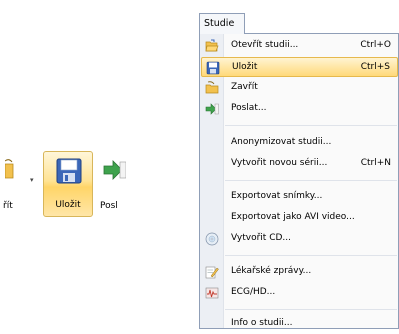 This screenshot has width=399, height=334. Describe the element at coordinates (11, 185) in the screenshot. I see `close-ribbon-button-partial: řít` at that location.